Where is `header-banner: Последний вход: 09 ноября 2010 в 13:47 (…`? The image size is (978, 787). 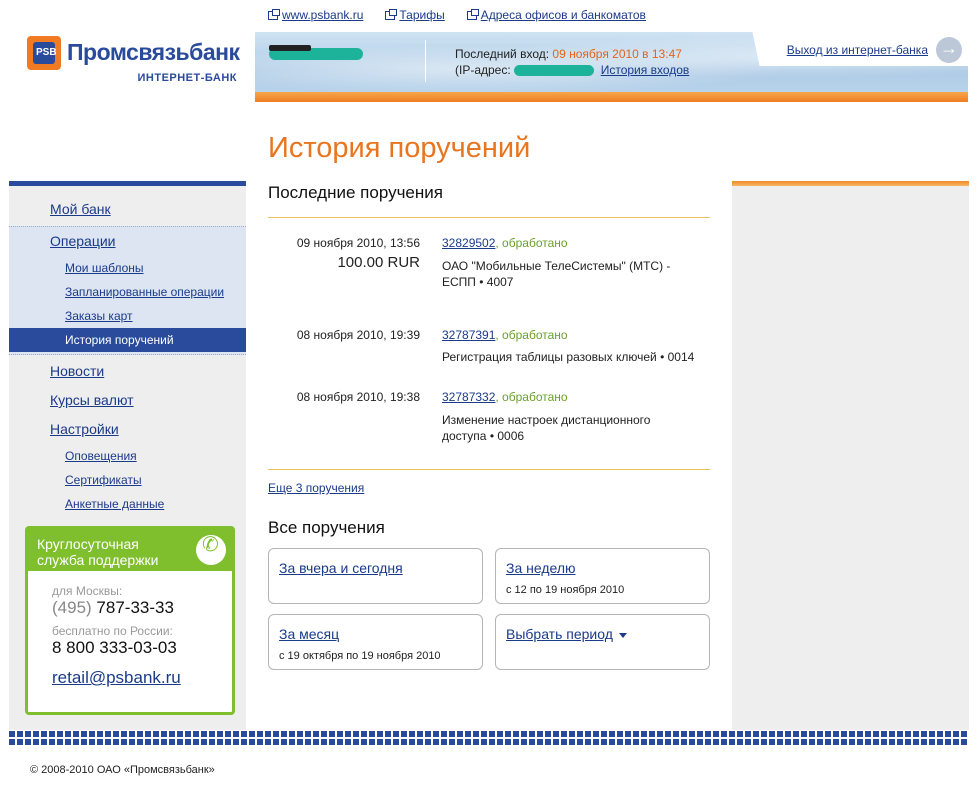 header-banner: Последний вход: 09 ноября 2010 в 13:47 (… is located at coordinates (611, 67).